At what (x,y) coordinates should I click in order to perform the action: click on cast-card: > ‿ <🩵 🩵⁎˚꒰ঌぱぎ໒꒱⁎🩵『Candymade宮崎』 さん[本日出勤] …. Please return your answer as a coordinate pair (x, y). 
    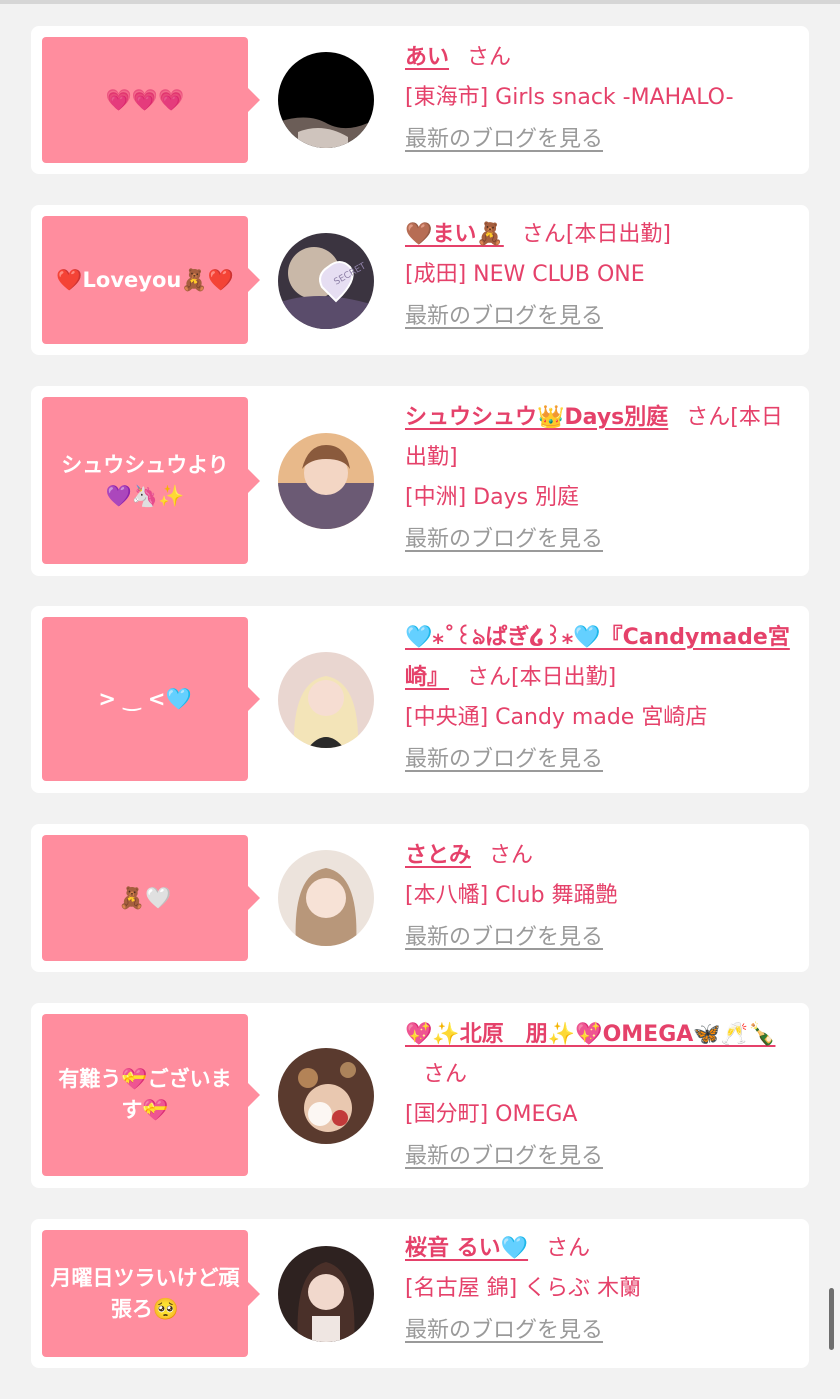
    Looking at the image, I should click on (420, 699).